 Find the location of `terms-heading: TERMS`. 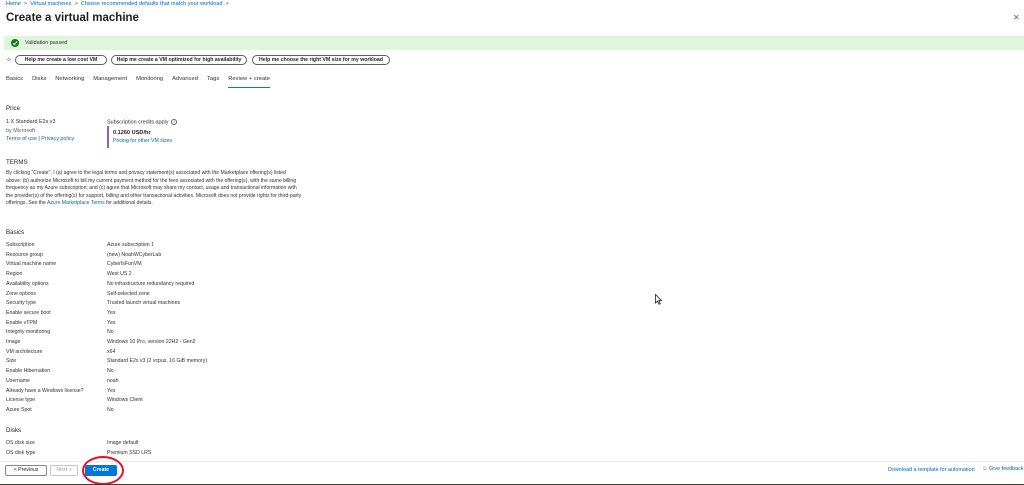

terms-heading: TERMS is located at coordinates (17, 162).